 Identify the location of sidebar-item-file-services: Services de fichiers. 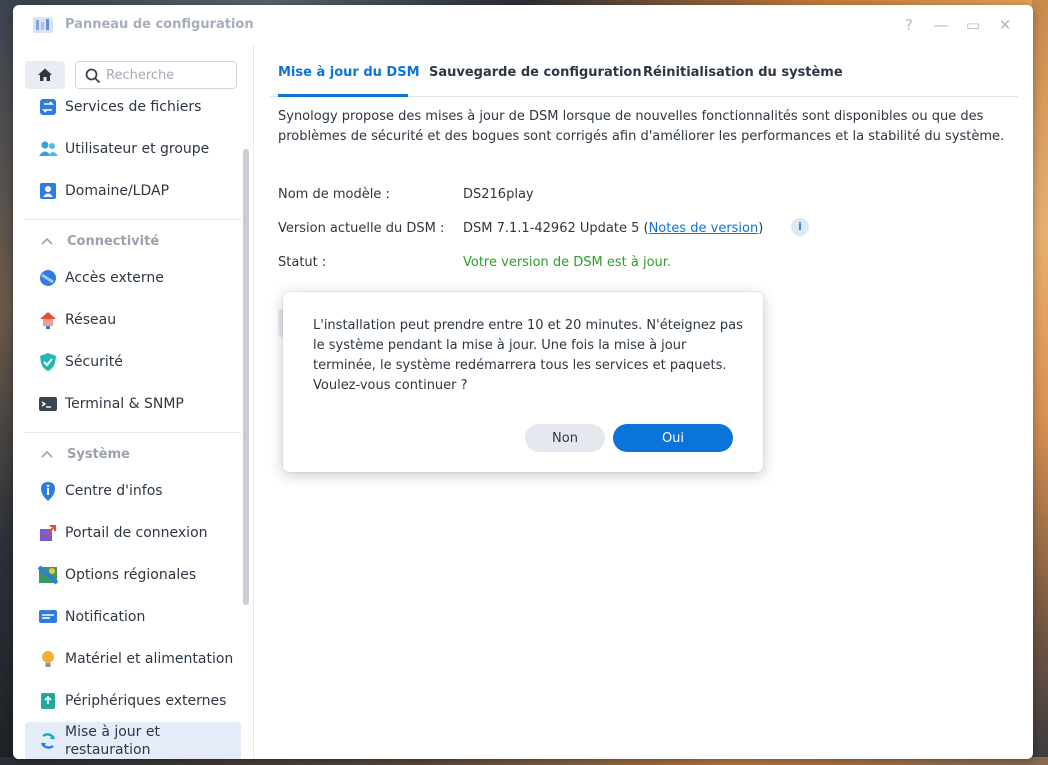
(133, 107).